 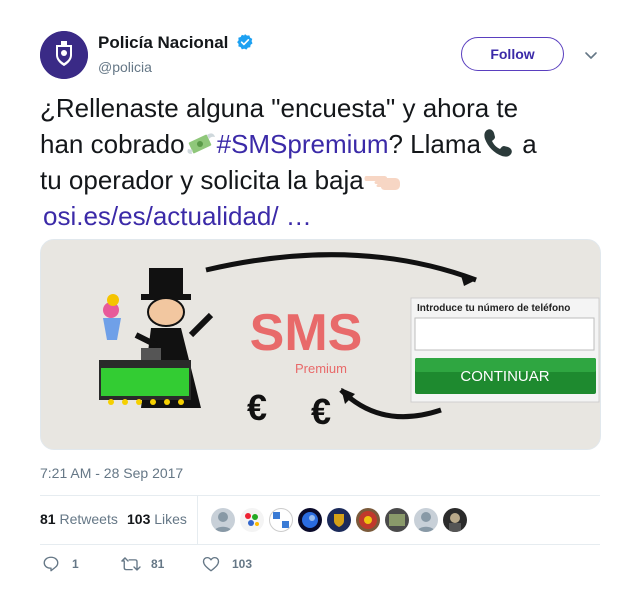 What do you see at coordinates (139, 519) in the screenshot?
I see `likes-count: 103` at bounding box center [139, 519].